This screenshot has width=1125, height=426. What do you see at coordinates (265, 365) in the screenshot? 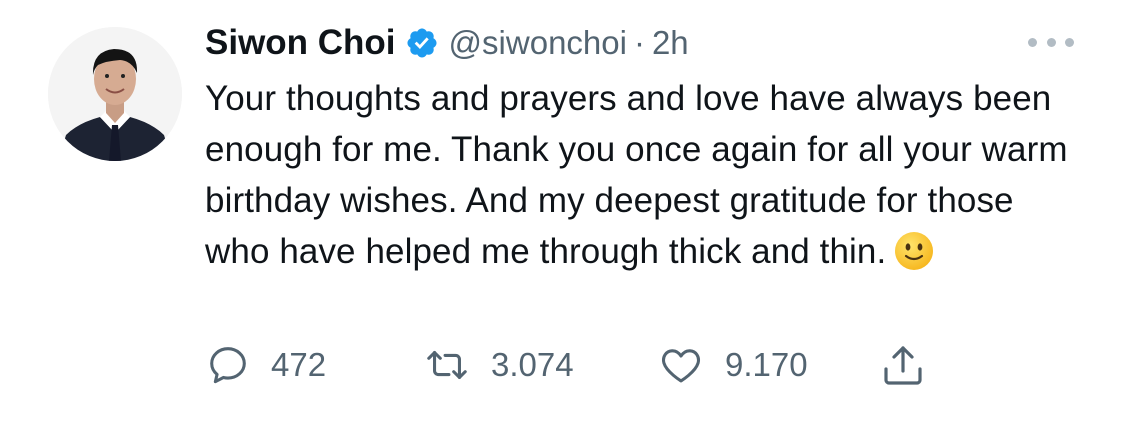
I see `reply-button: 472` at bounding box center [265, 365].